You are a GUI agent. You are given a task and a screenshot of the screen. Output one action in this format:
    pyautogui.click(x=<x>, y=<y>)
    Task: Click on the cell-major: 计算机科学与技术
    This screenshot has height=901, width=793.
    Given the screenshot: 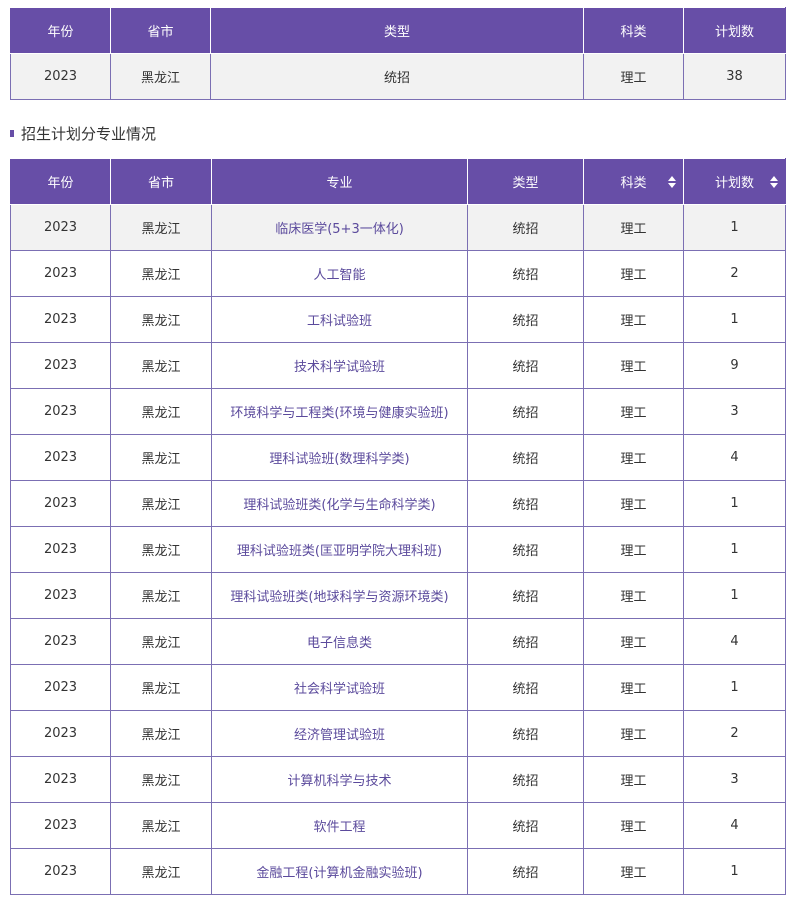 What is the action you would take?
    pyautogui.click(x=339, y=779)
    